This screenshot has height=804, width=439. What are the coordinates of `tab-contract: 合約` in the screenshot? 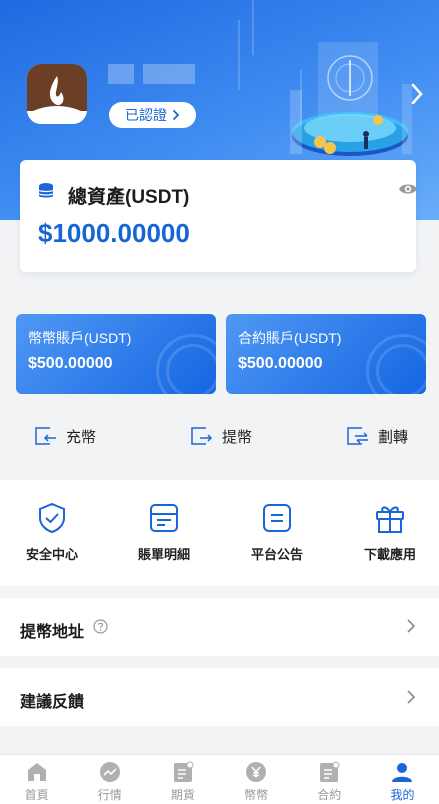 It's located at (329, 779).